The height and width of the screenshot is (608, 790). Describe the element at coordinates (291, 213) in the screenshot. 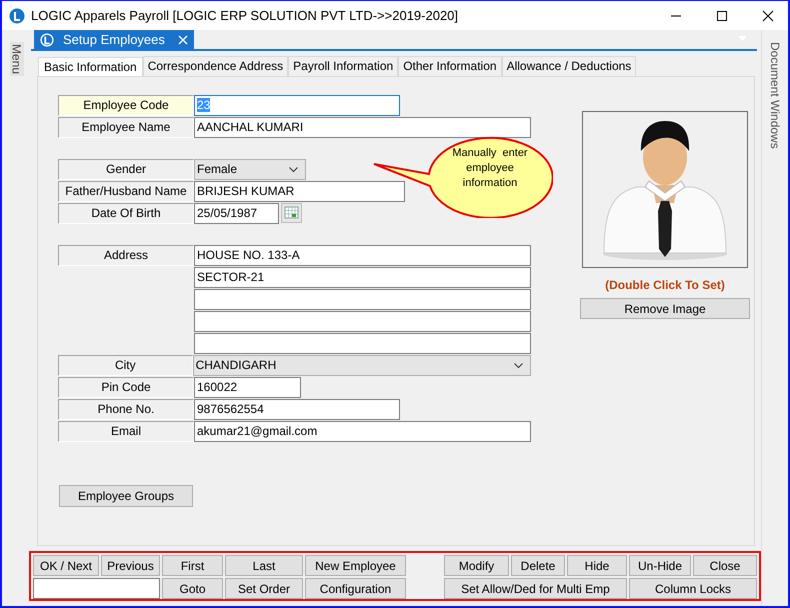

I see `calendar-icon` at that location.